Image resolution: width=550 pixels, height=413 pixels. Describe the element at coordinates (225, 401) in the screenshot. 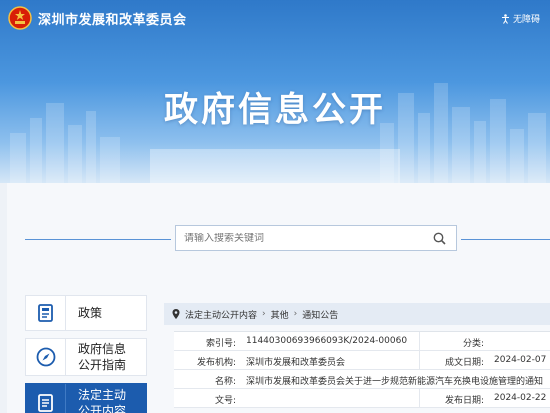

I see `doc-number-label: 文号:` at that location.